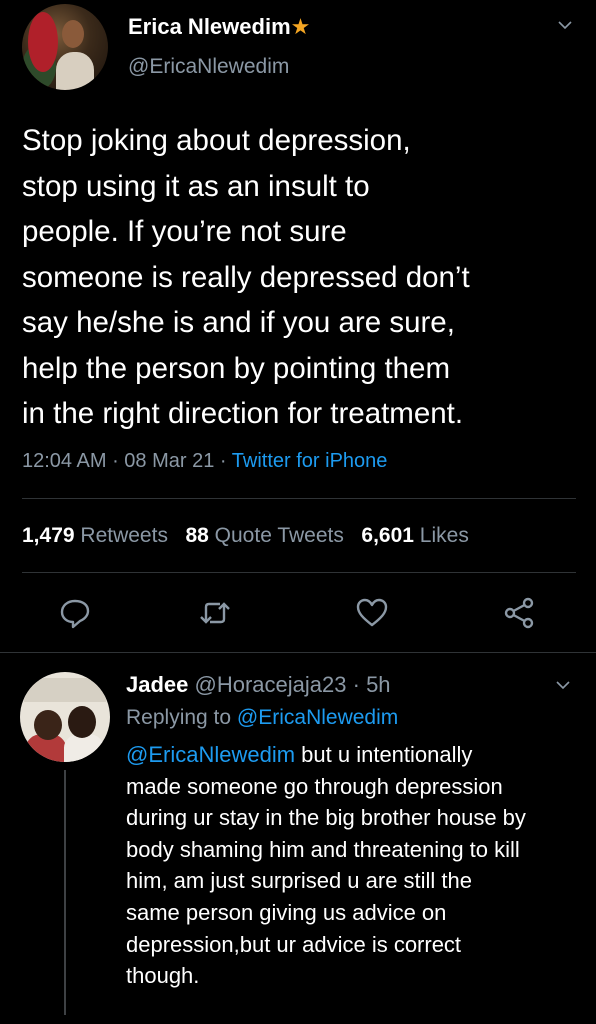  What do you see at coordinates (157, 684) in the screenshot?
I see `reply-author-name: Jadee` at bounding box center [157, 684].